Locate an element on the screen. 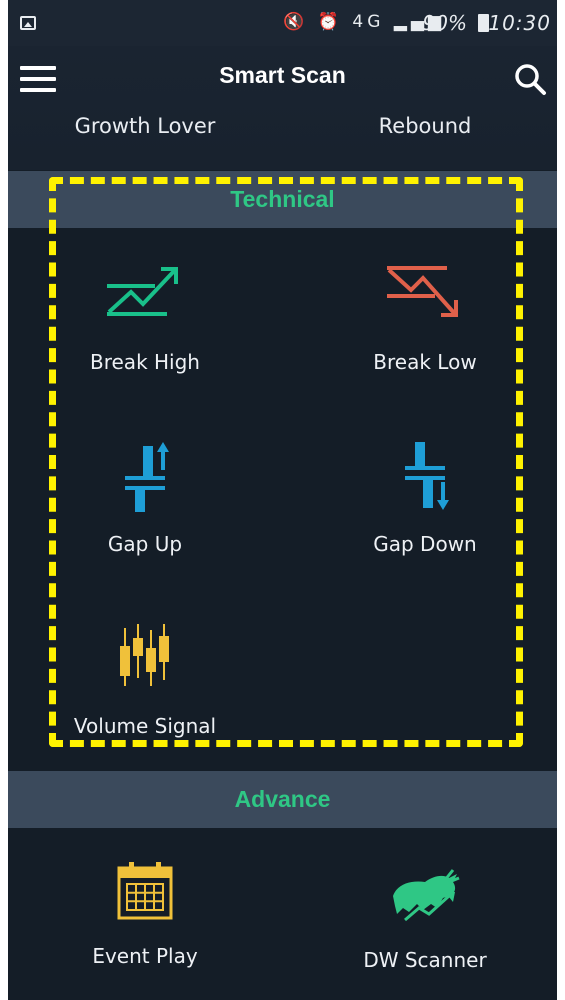  status-time: 10:30 is located at coordinates (519, 23).